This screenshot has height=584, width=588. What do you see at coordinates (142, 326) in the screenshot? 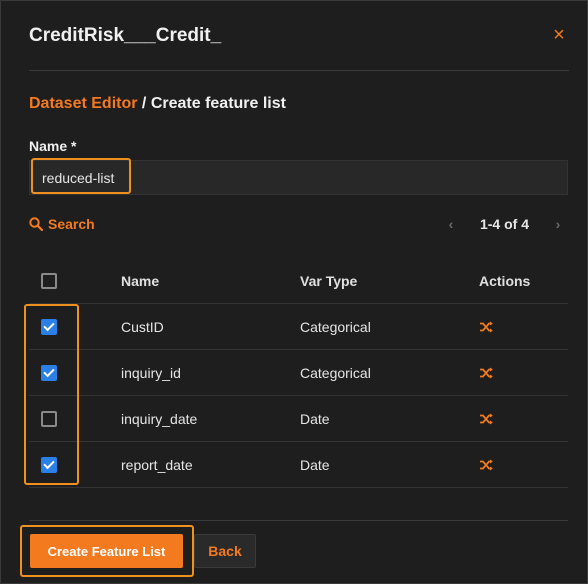
I see `feature-name: CustID` at bounding box center [142, 326].